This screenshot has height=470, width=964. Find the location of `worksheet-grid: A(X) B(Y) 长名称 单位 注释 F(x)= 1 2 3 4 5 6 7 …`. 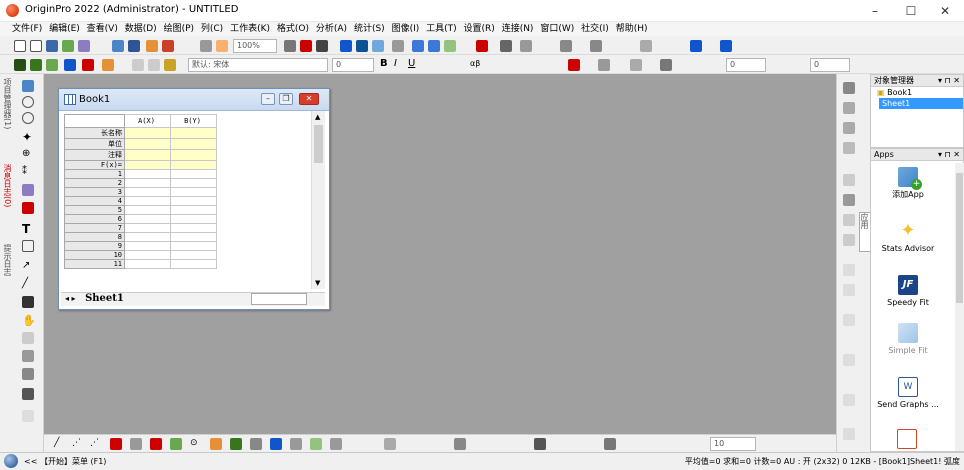

worksheet-grid: A(X) B(Y) 长名称 单位 注释 F(x)= 1 2 3 4 5 6 7 … is located at coordinates (163, 191).